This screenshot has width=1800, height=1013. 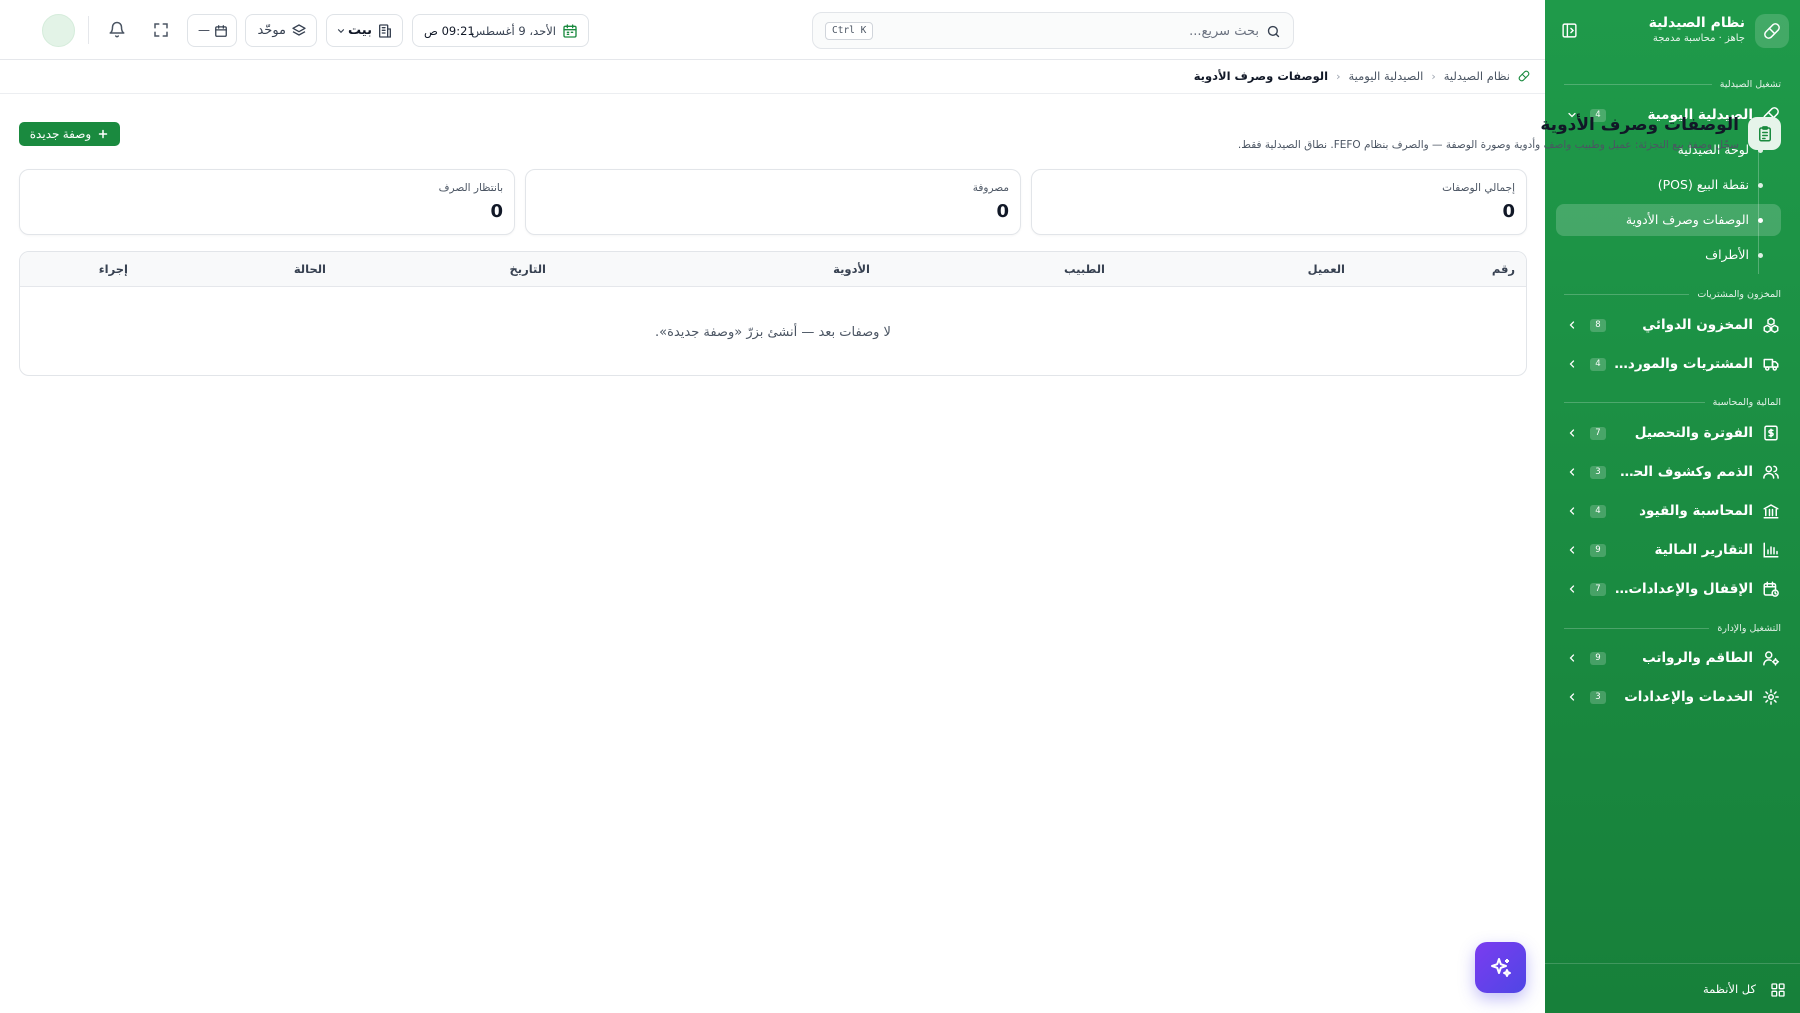 What do you see at coordinates (1703, 550) in the screenshot?
I see `sidebar-item-label: التقارير المالية` at bounding box center [1703, 550].